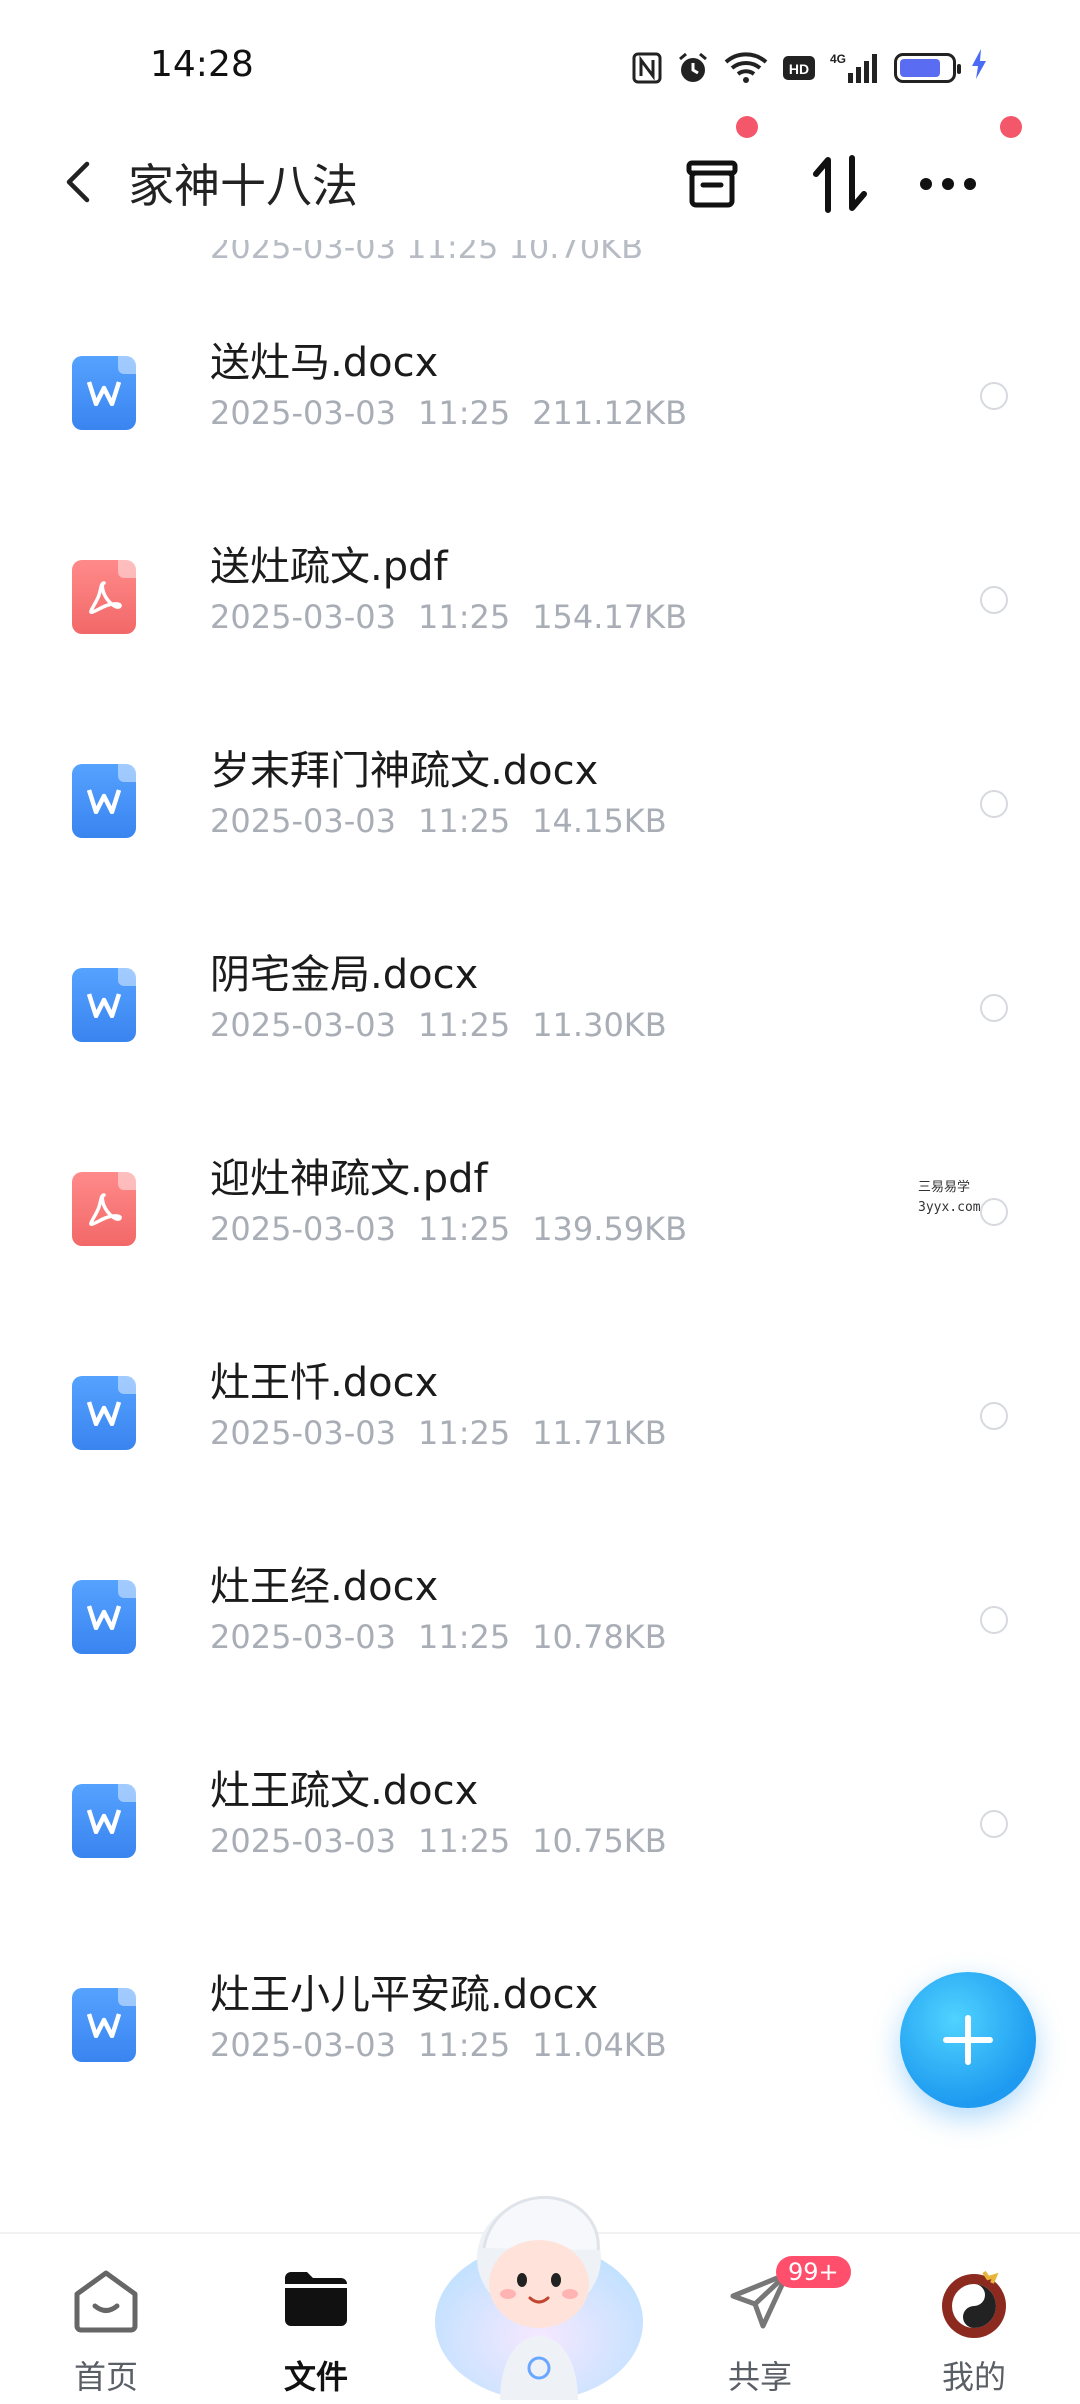 Image resolution: width=1080 pixels, height=2404 pixels. What do you see at coordinates (765, 2326) in the screenshot?
I see `nav-share: 99+ 共享` at bounding box center [765, 2326].